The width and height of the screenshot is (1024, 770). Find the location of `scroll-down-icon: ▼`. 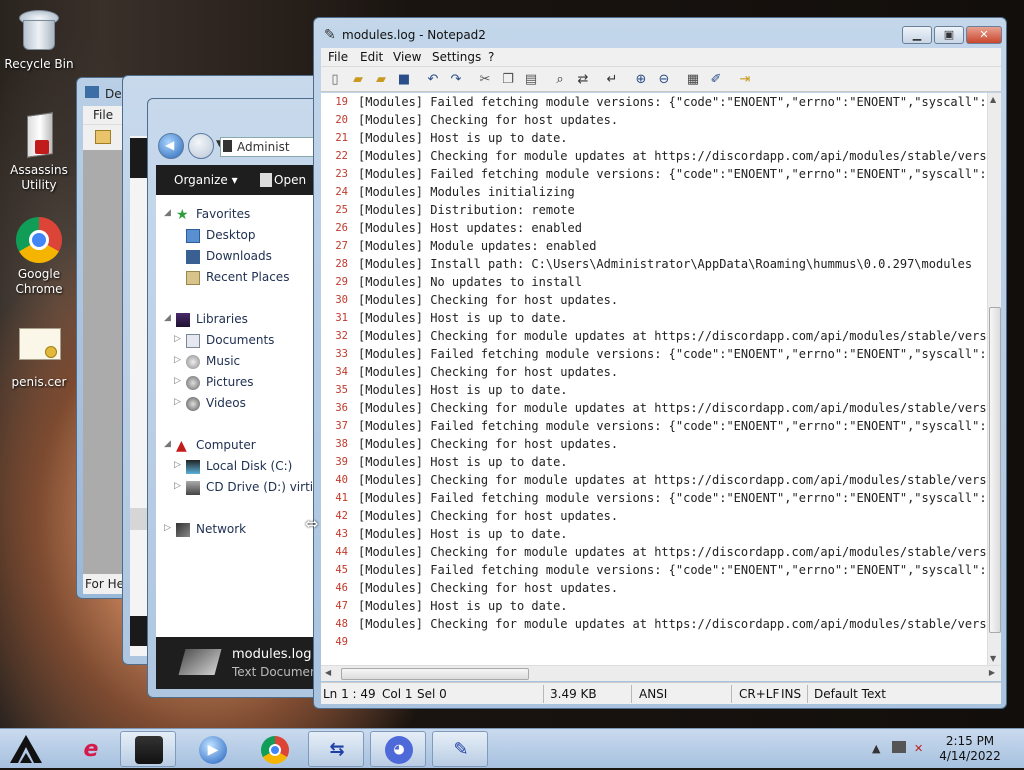

scroll-down-icon: ▼ is located at coordinates (993, 658).